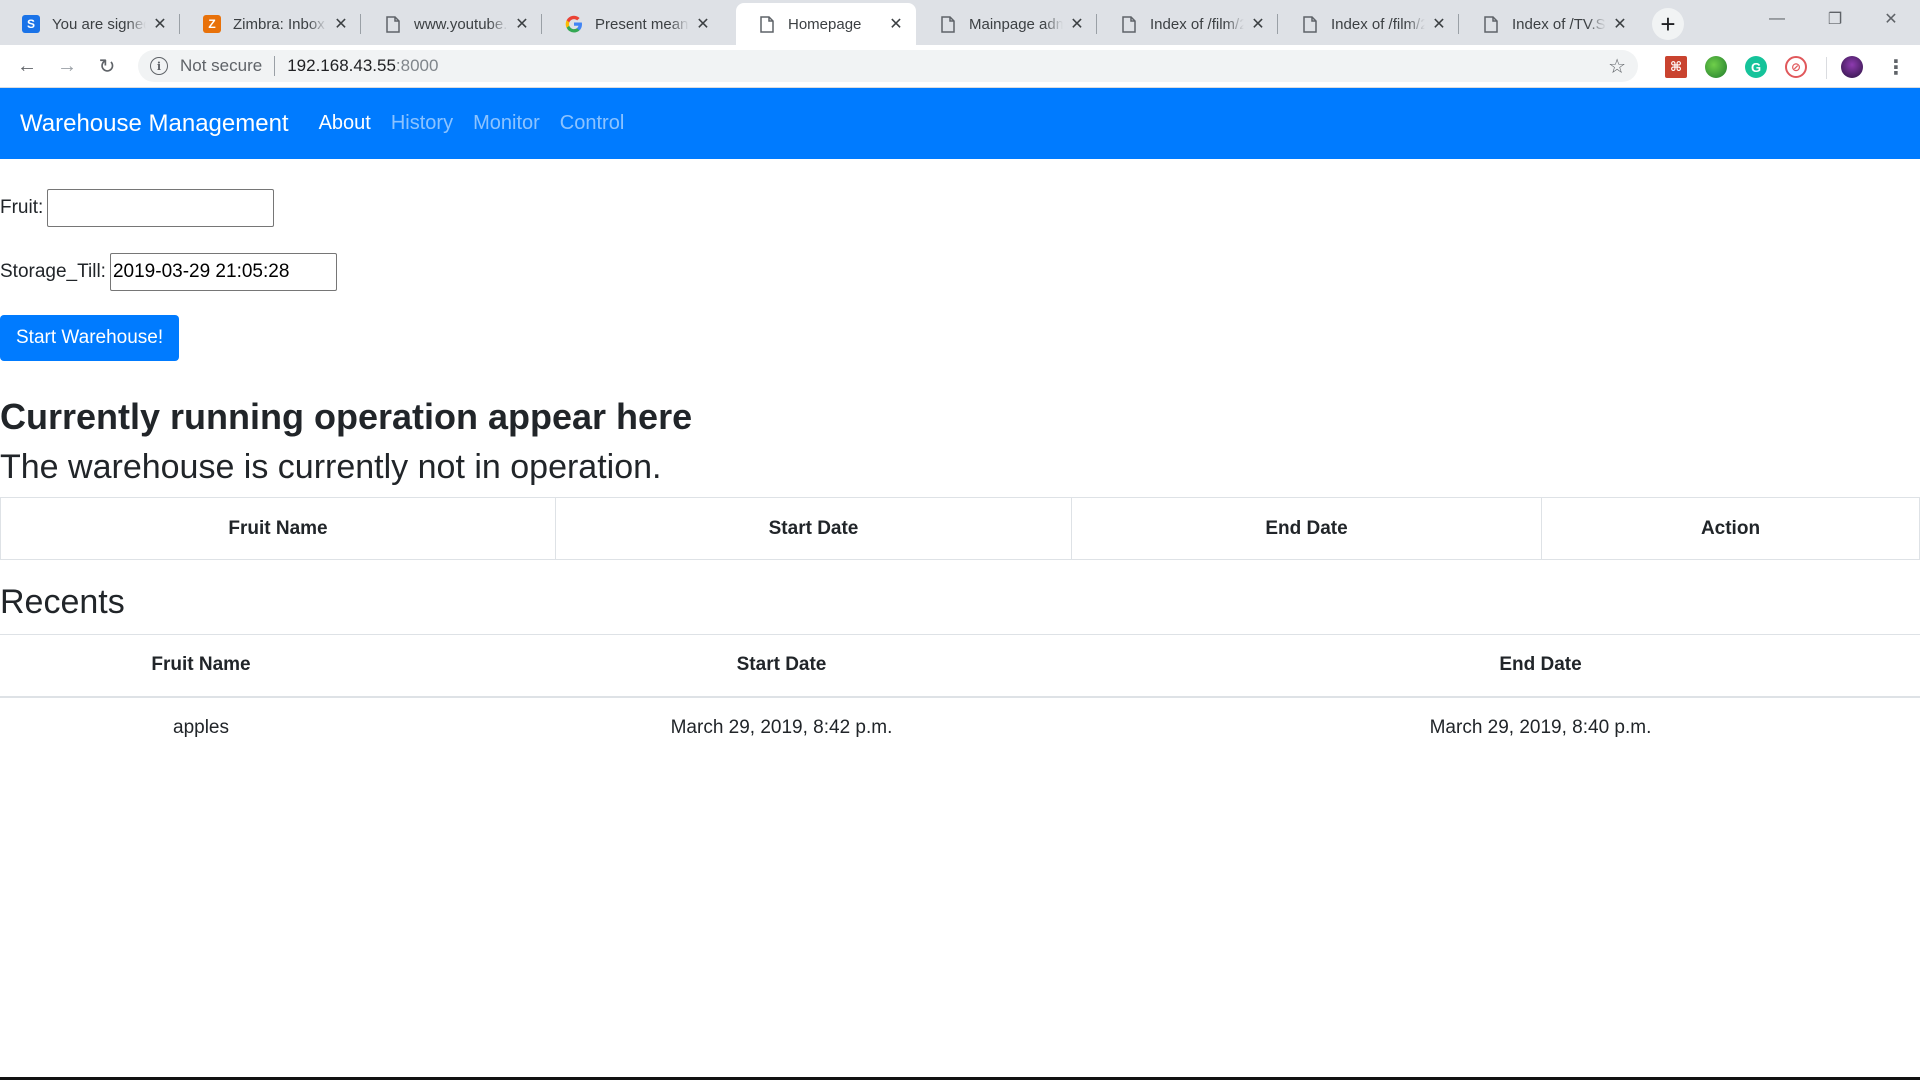 The image size is (1920, 1080). What do you see at coordinates (1777, 19) in the screenshot?
I see `minimize-icon: —` at bounding box center [1777, 19].